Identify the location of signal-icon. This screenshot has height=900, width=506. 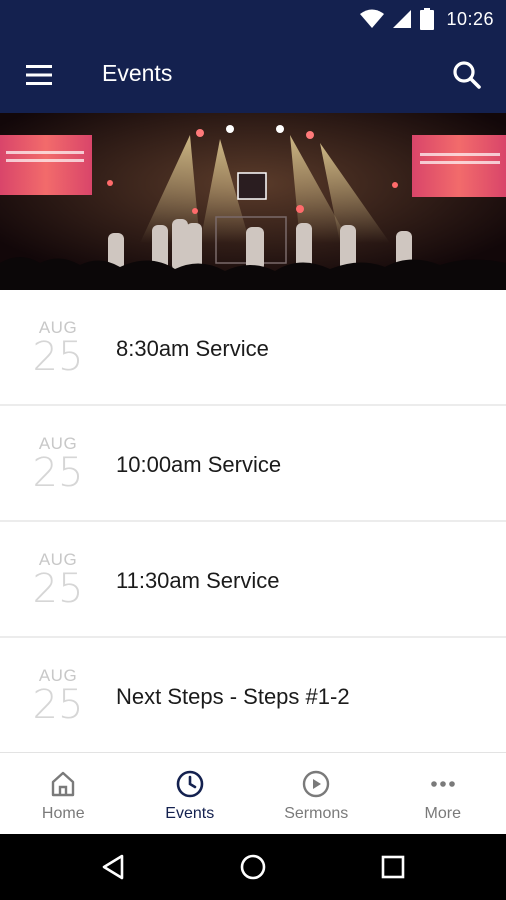
(402, 19).